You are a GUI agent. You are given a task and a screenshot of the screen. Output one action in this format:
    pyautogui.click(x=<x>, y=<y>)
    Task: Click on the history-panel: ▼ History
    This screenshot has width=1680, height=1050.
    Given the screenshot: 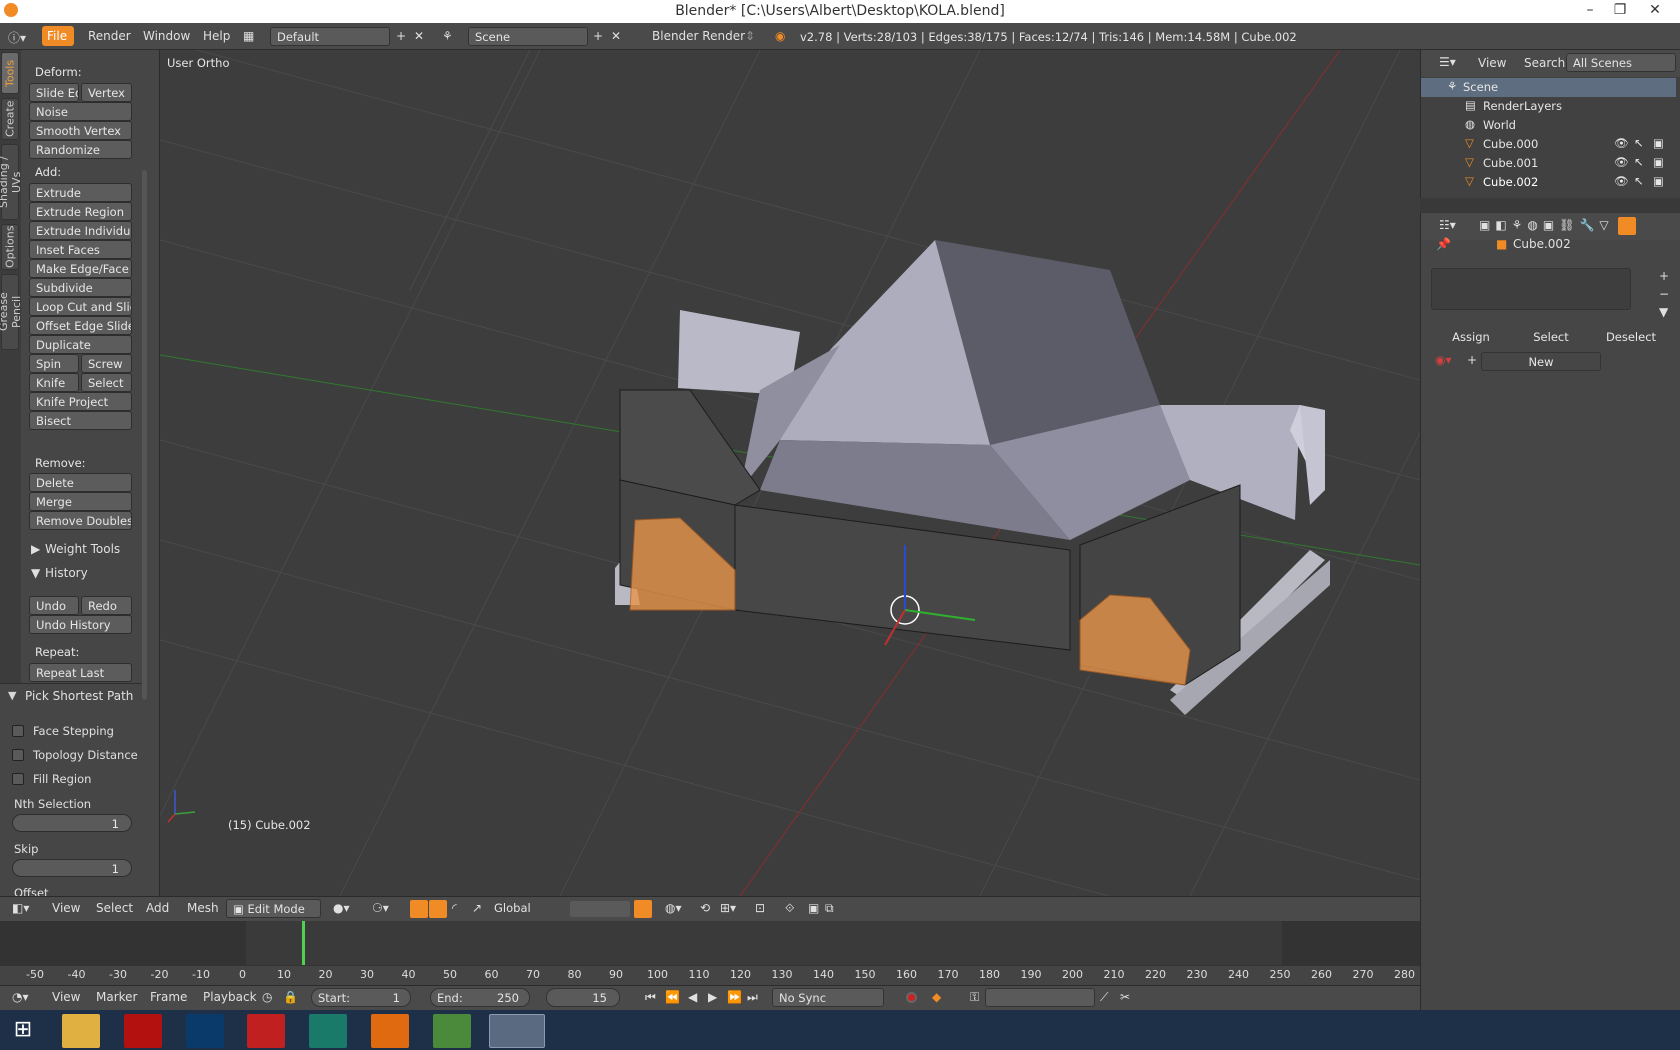 What is the action you would take?
    pyautogui.click(x=91, y=573)
    